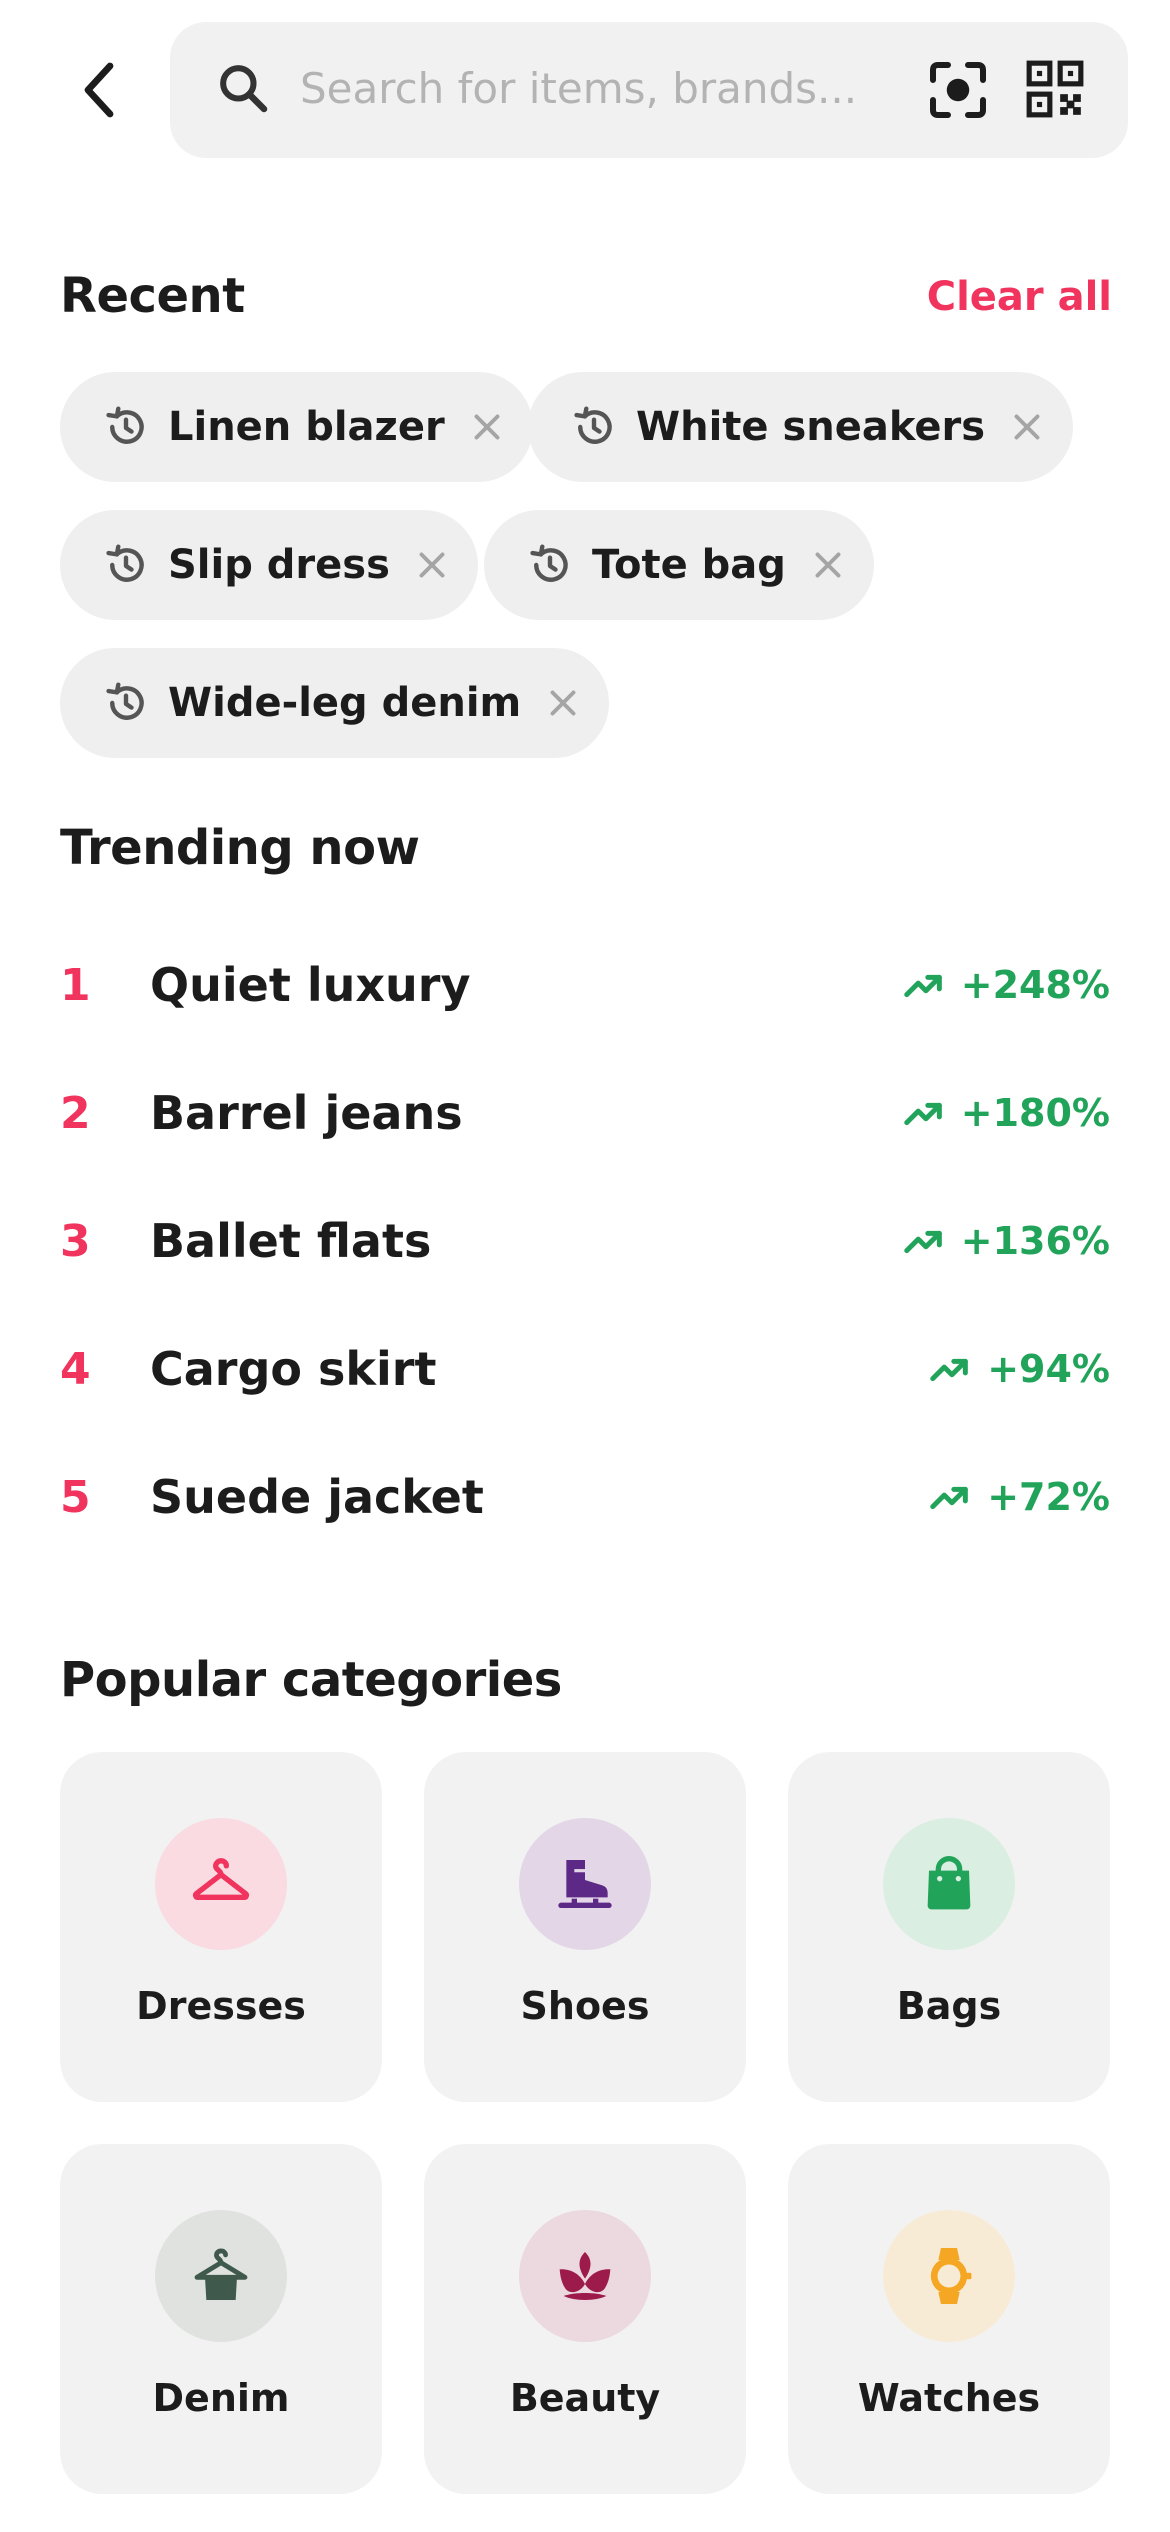 The height and width of the screenshot is (2532, 1170). Describe the element at coordinates (279, 565) in the screenshot. I see `recent-chip-label: Slip dress` at that location.